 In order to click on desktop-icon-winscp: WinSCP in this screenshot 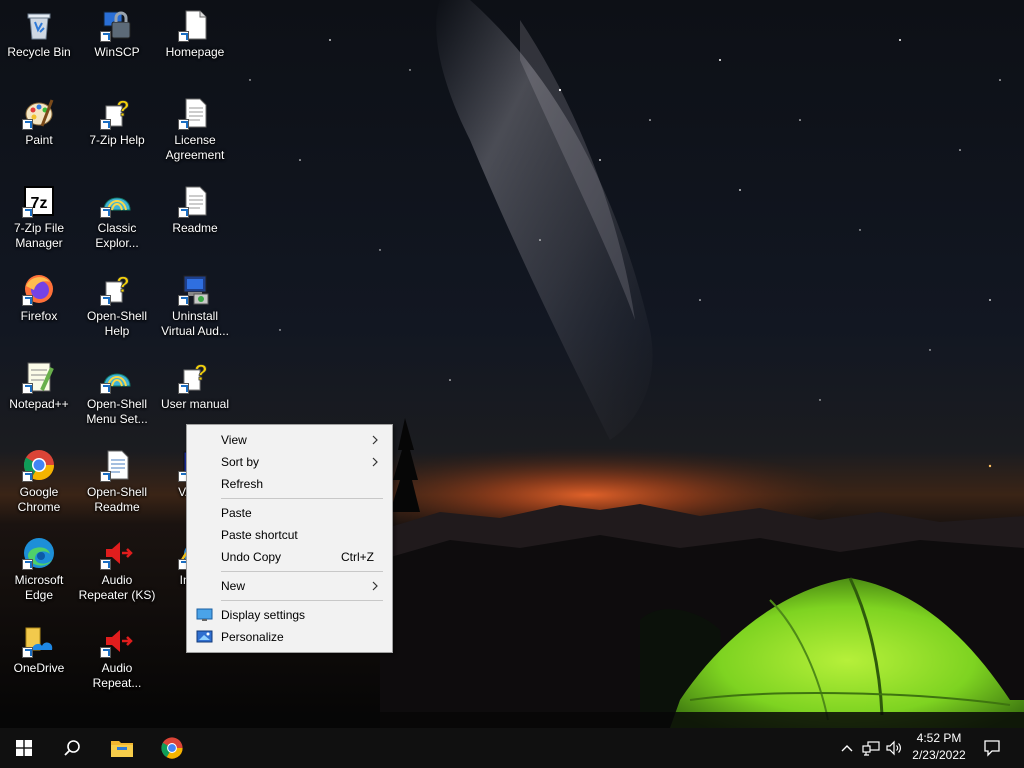, I will do `click(117, 34)`.